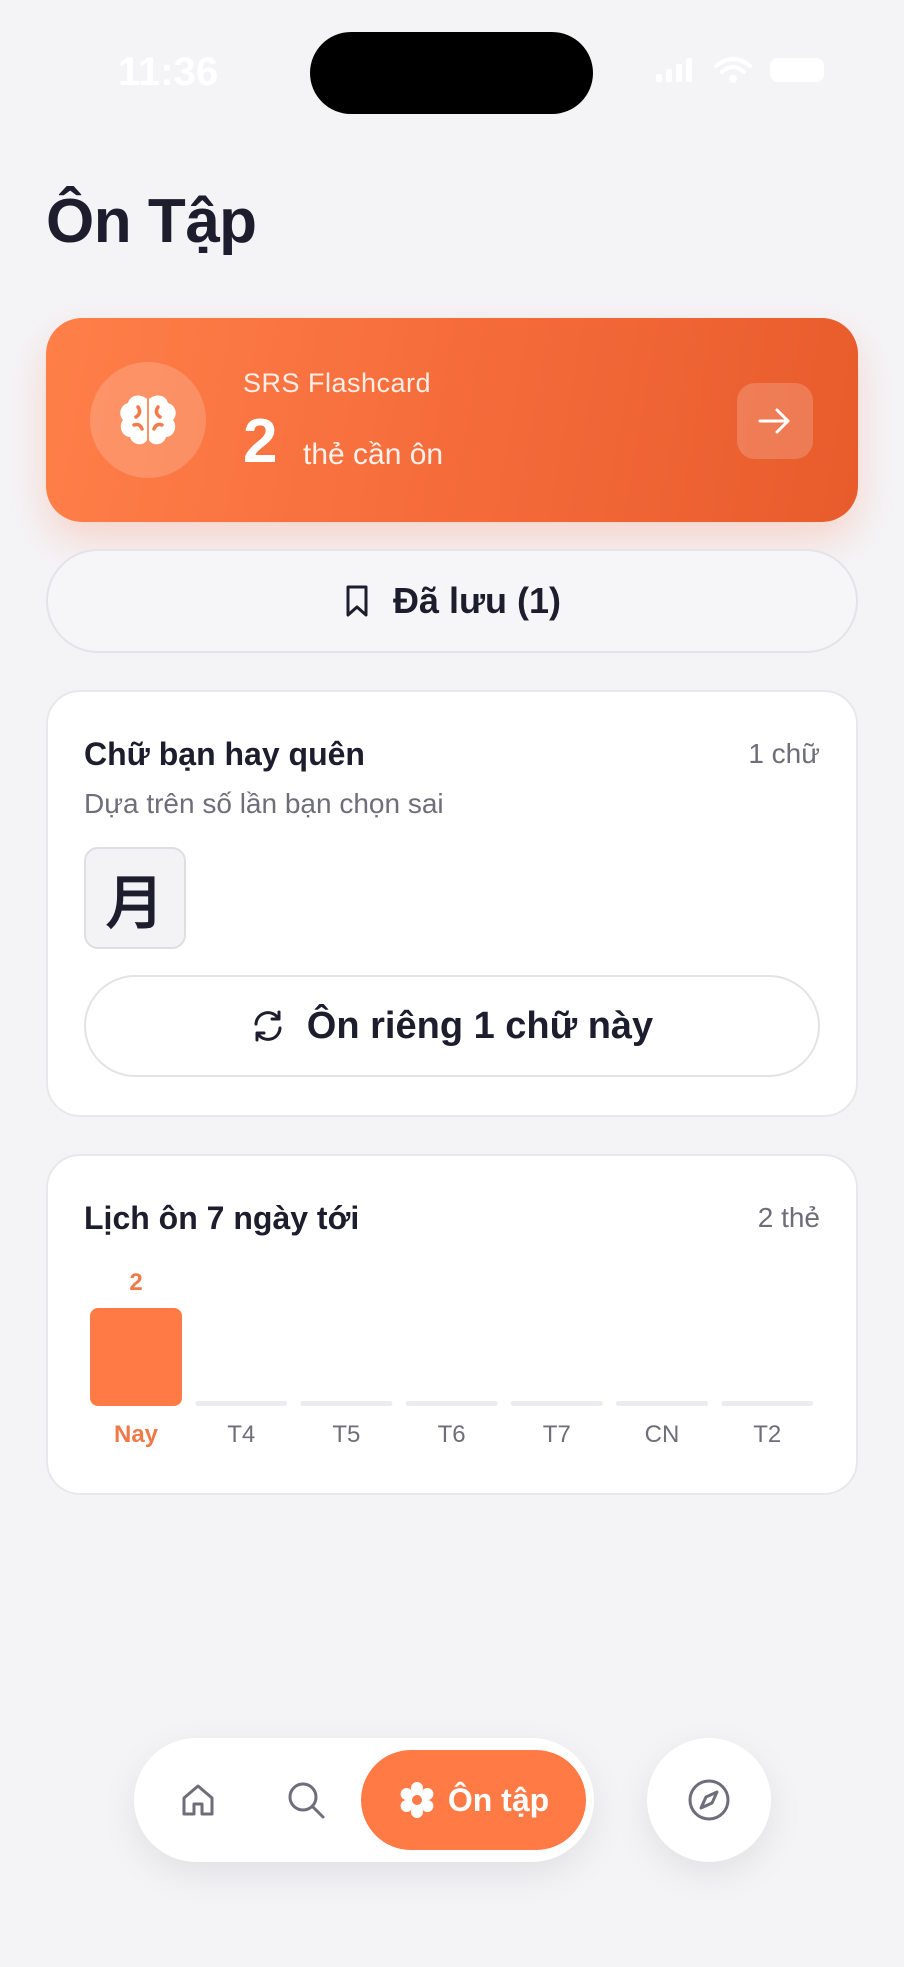  I want to click on chart-tick-label: T2, so click(767, 1434).